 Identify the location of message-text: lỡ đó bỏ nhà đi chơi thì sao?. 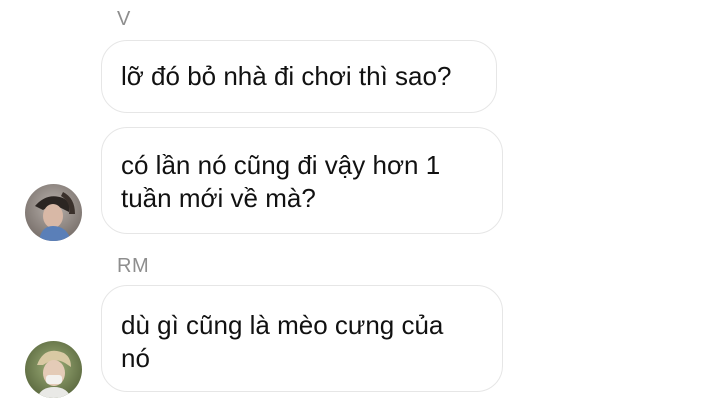
(286, 76).